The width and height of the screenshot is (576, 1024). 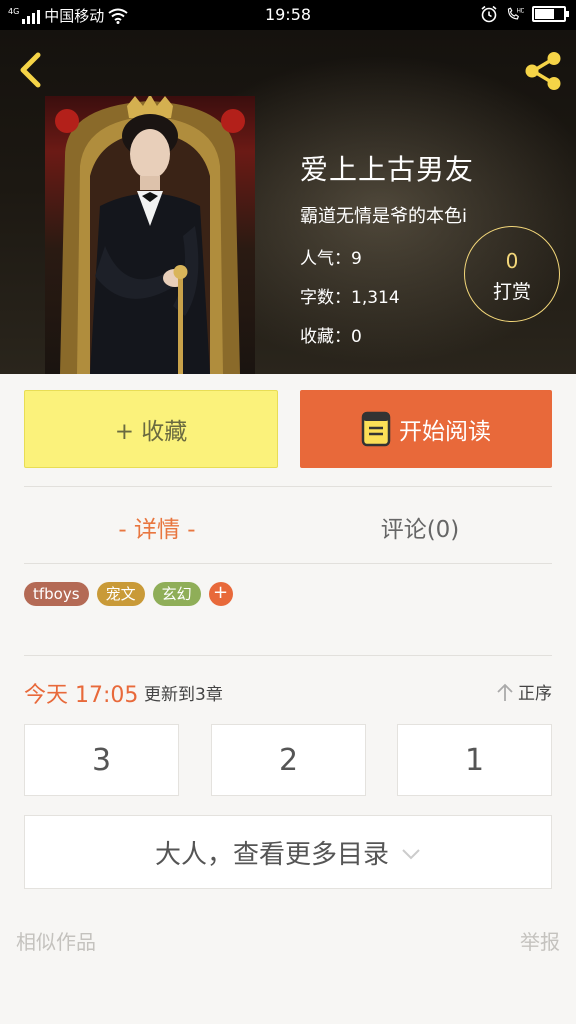 What do you see at coordinates (512, 261) in the screenshot?
I see `reward-count: 0` at bounding box center [512, 261].